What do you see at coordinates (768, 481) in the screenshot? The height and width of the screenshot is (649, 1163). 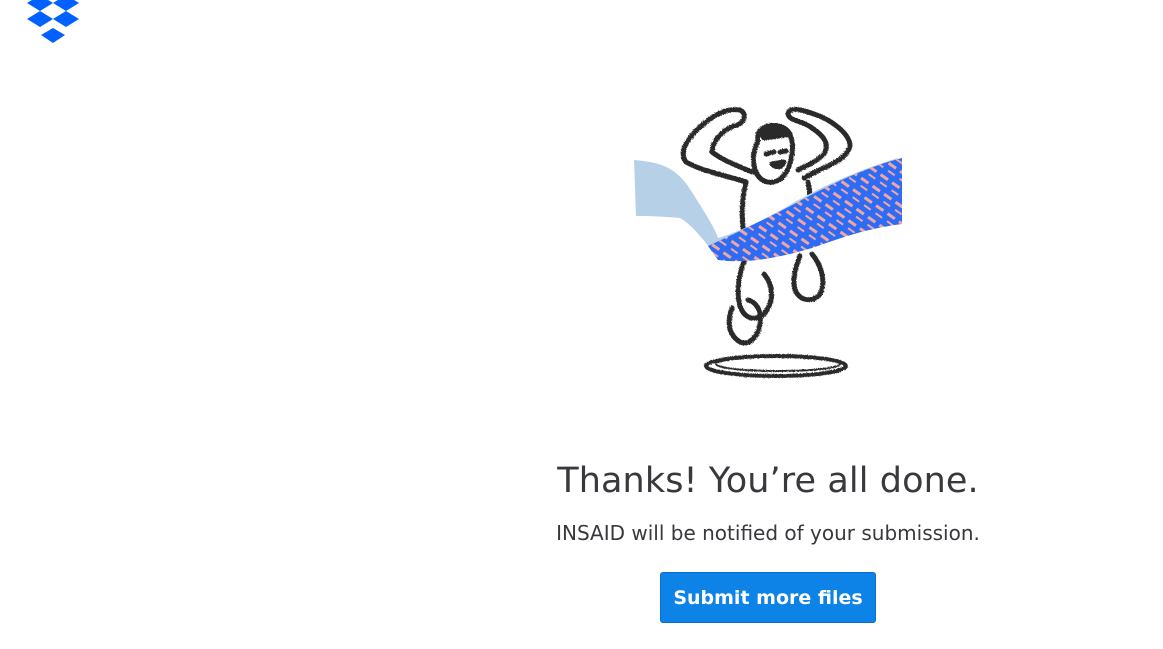 I see `confirmation-title: Thanks! You’re all done.` at bounding box center [768, 481].